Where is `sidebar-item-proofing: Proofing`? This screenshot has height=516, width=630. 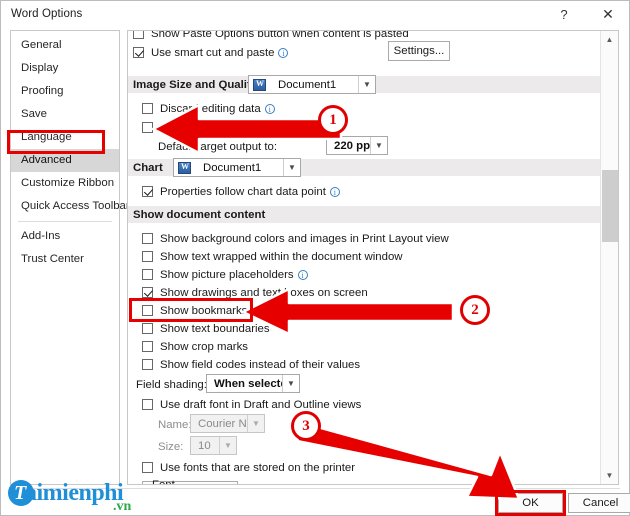
sidebar-item-proofing: Proofing is located at coordinates (65, 91).